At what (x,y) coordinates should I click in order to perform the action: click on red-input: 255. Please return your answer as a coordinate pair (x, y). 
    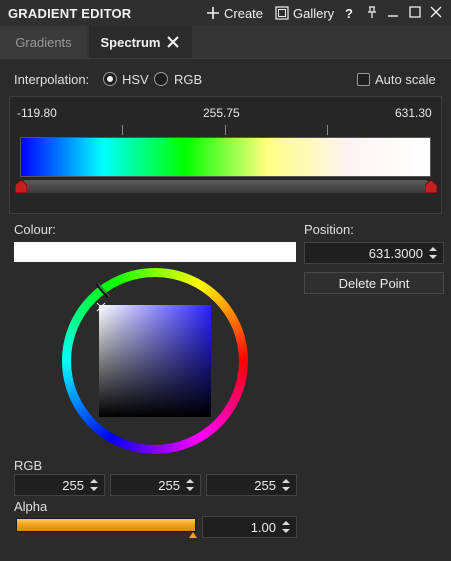
    Looking at the image, I should click on (59, 485).